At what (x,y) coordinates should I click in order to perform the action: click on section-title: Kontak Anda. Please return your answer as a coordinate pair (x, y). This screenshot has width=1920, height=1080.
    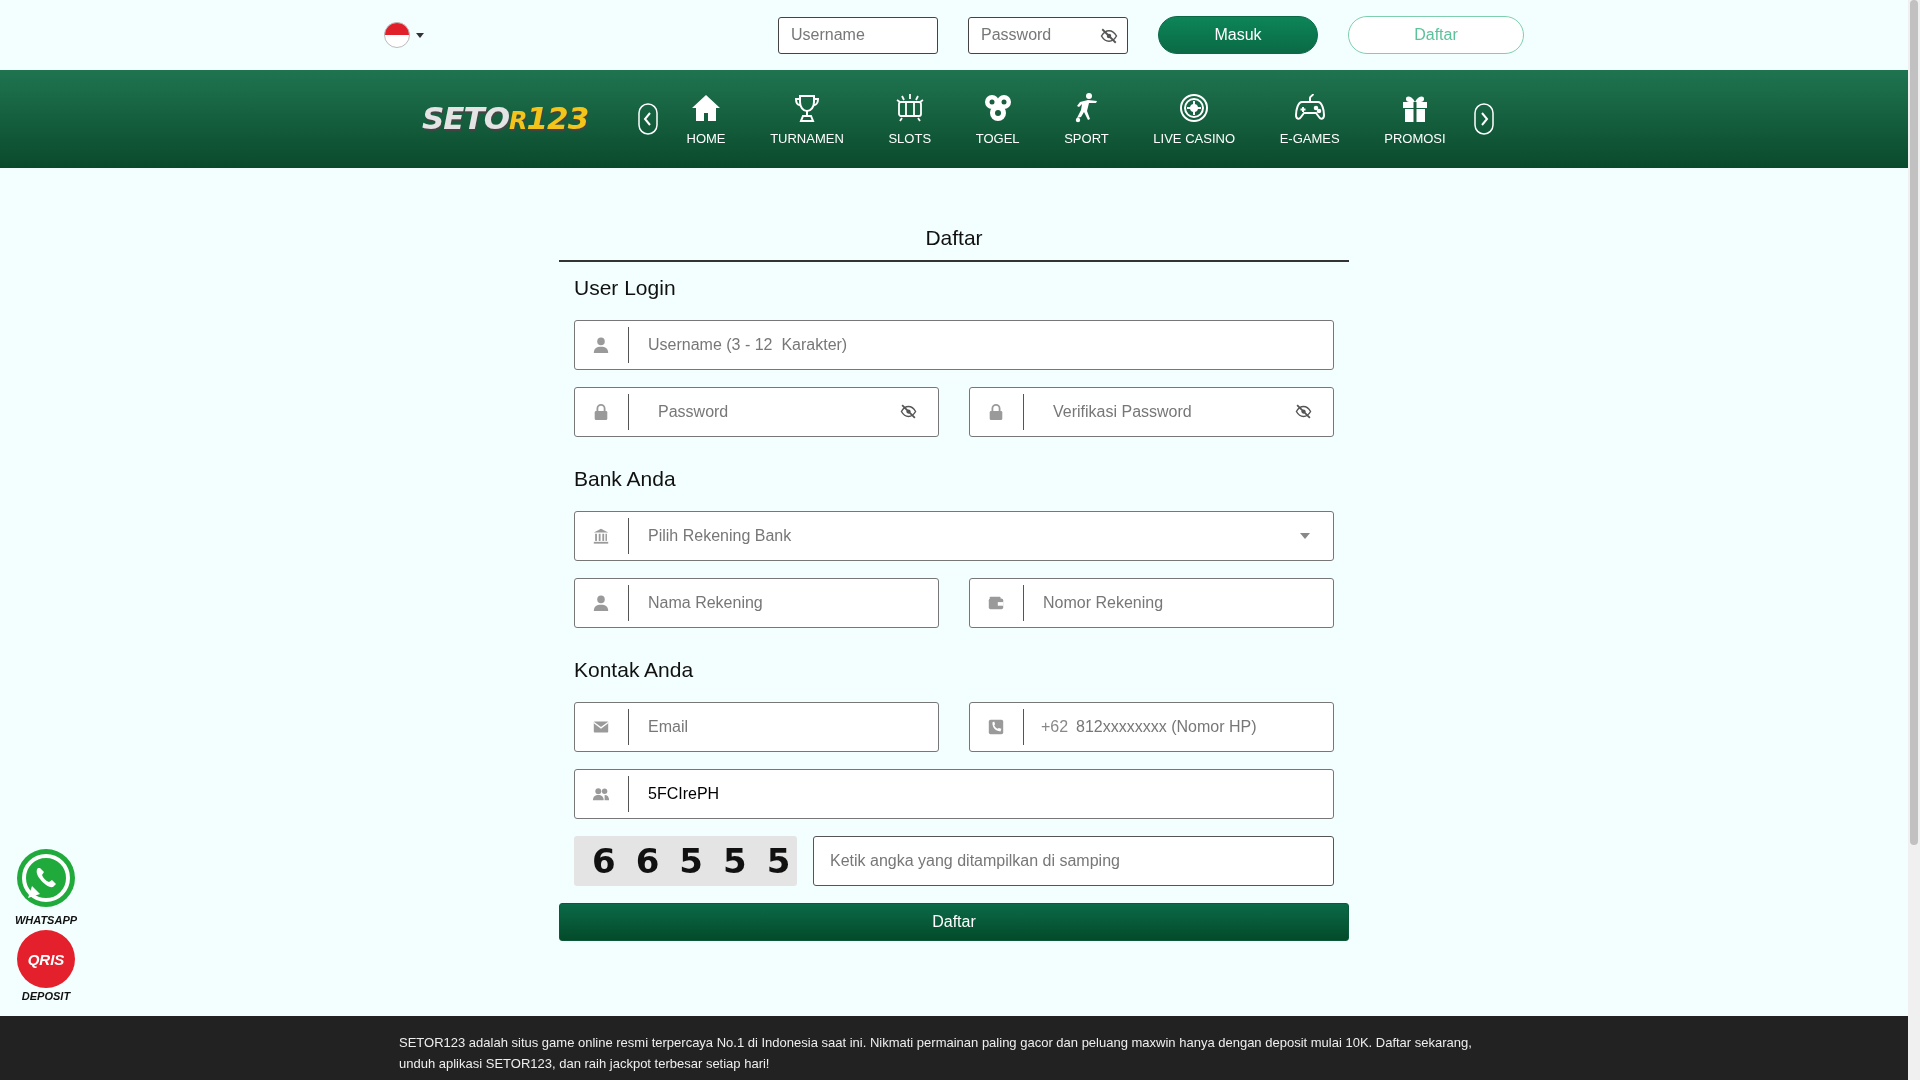
    Looking at the image, I should click on (634, 670).